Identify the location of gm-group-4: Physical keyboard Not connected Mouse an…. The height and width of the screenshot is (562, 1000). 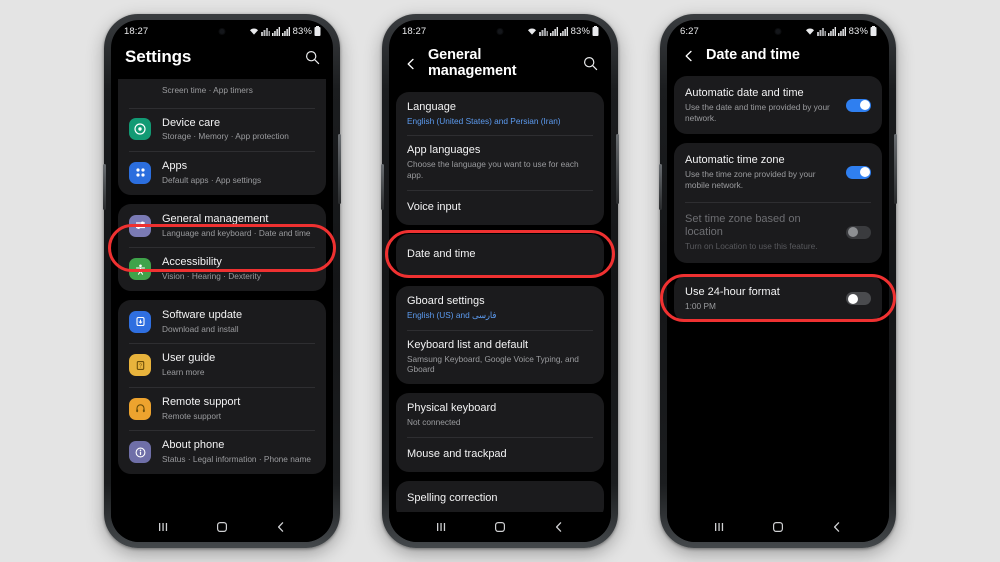
(500, 433).